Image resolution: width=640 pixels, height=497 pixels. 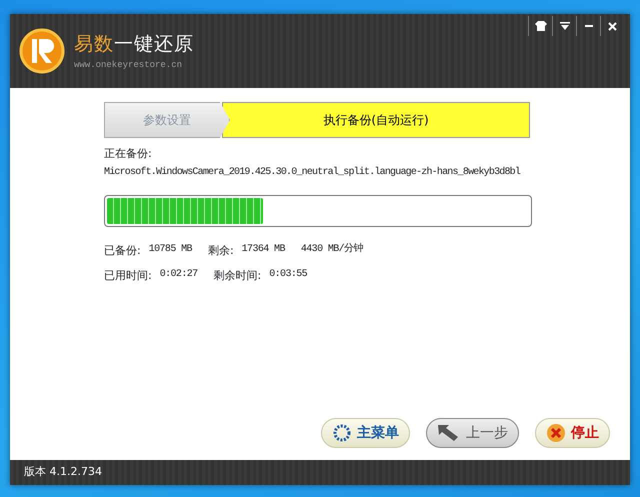 I want to click on app-title: 易数一键还原, so click(x=134, y=44).